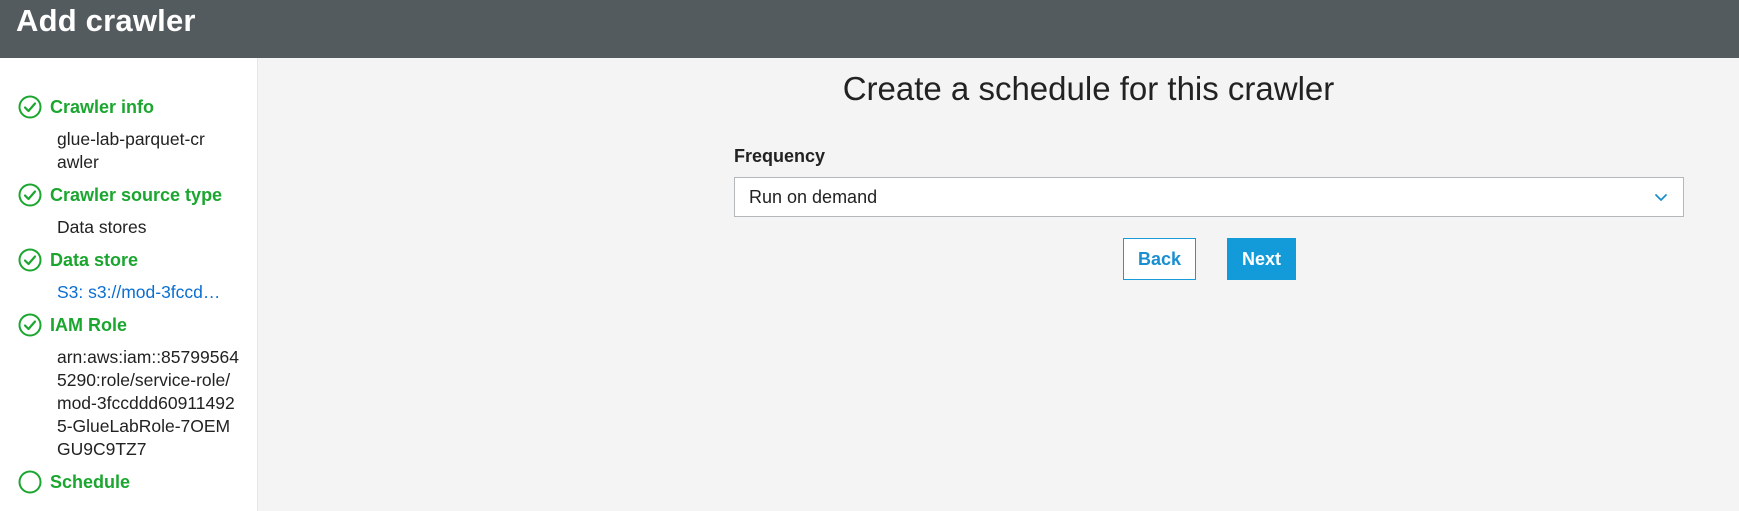 The height and width of the screenshot is (511, 1739). I want to click on frequency-select: Run on demand, so click(1209, 197).